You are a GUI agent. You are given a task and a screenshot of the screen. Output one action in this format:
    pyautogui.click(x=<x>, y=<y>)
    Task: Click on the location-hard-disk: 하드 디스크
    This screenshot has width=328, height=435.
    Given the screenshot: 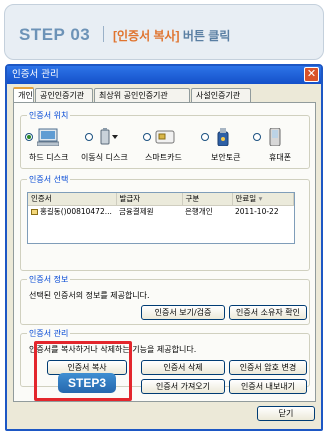 What is the action you would take?
    pyautogui.click(x=53, y=147)
    